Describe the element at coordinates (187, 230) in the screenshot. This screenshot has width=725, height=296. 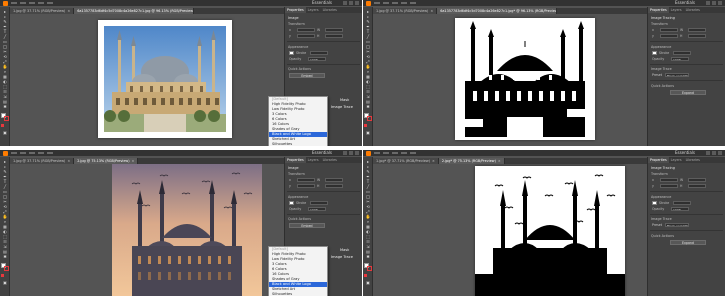
I see `sunset-mosque-photo-image` at that location.